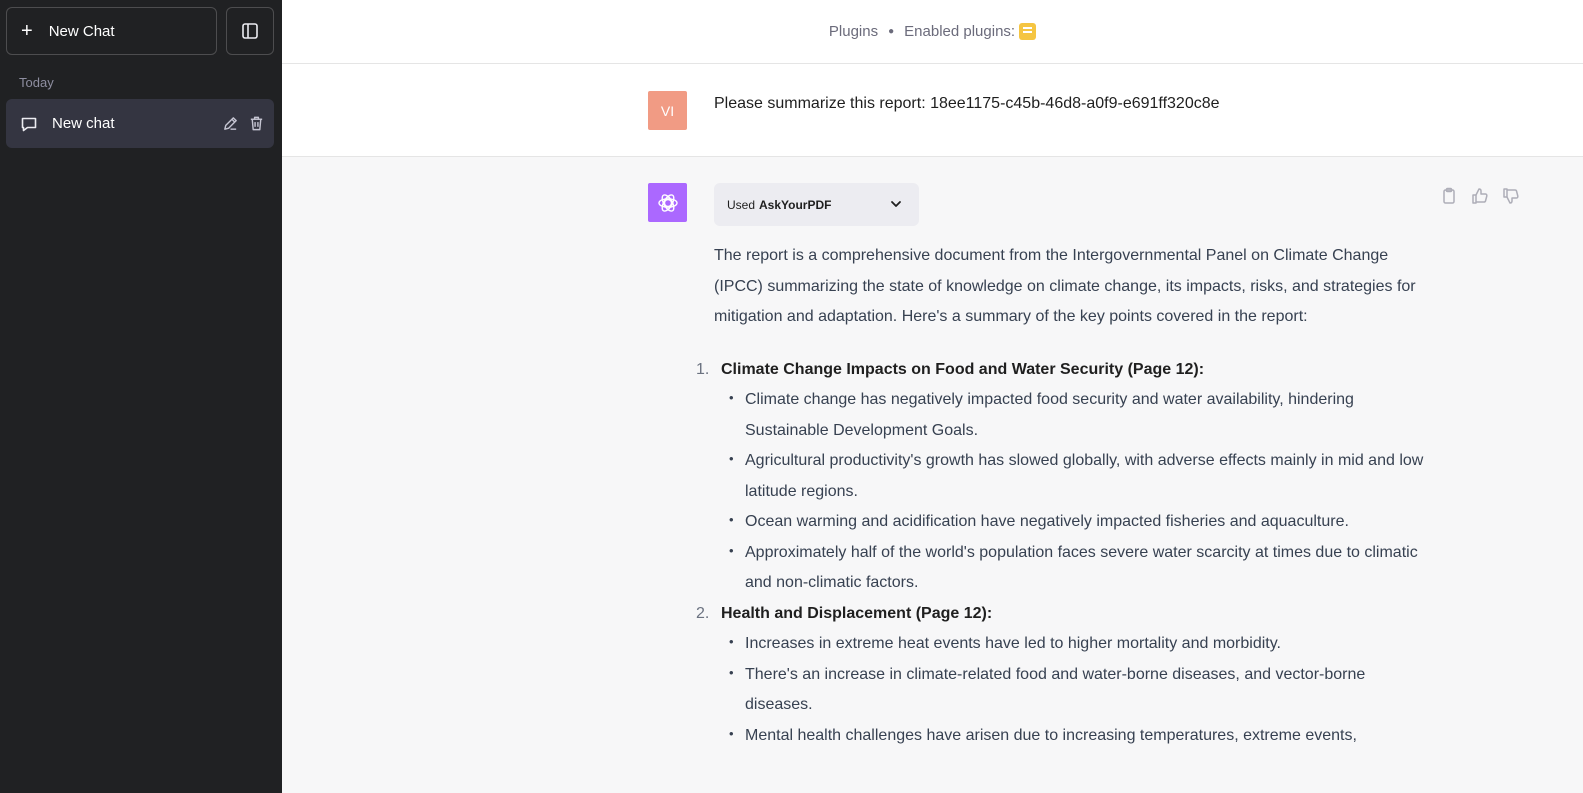  I want to click on message-actions, so click(1480, 196).